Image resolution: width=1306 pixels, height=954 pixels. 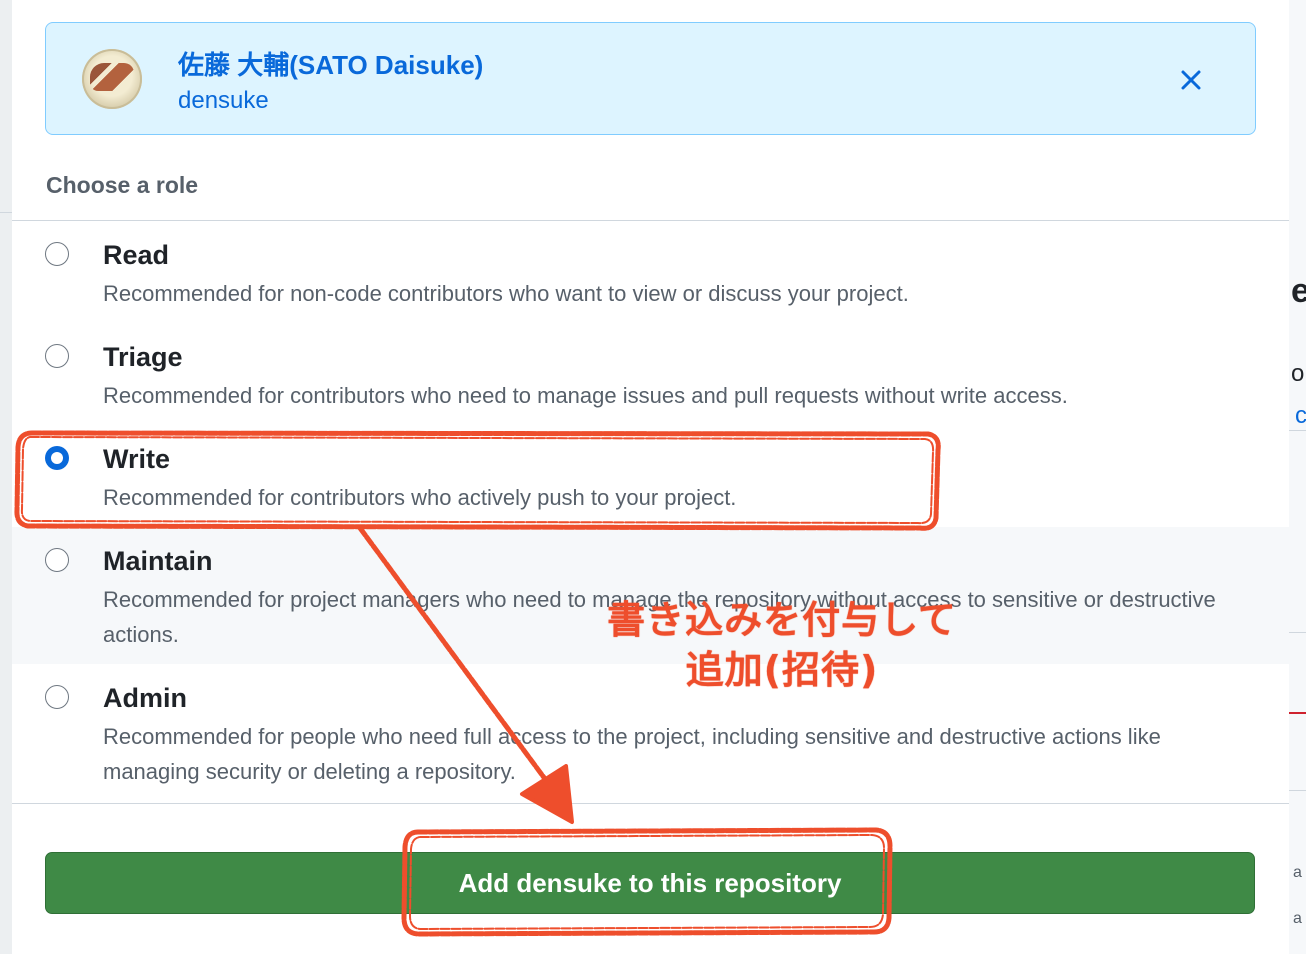 I want to click on background-link-fragment: c, so click(x=1300, y=415).